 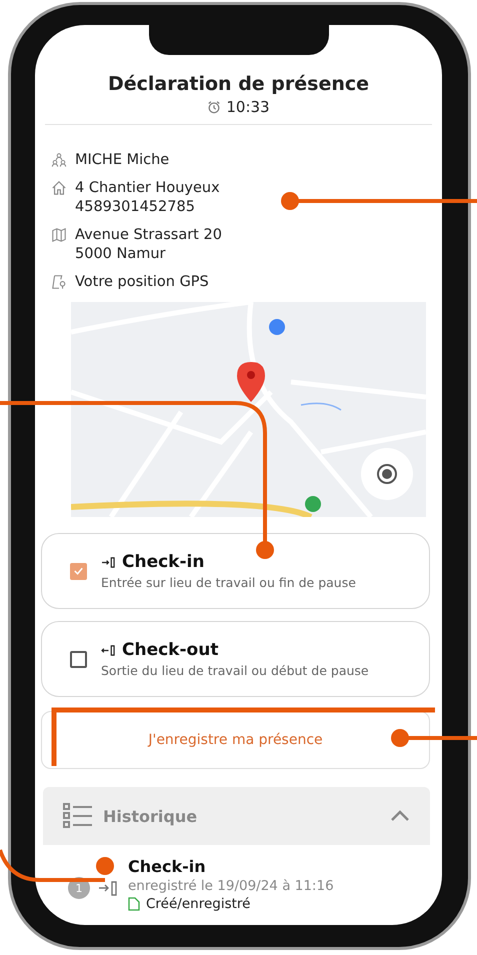 I want to click on option-title: Check-out, so click(x=170, y=650).